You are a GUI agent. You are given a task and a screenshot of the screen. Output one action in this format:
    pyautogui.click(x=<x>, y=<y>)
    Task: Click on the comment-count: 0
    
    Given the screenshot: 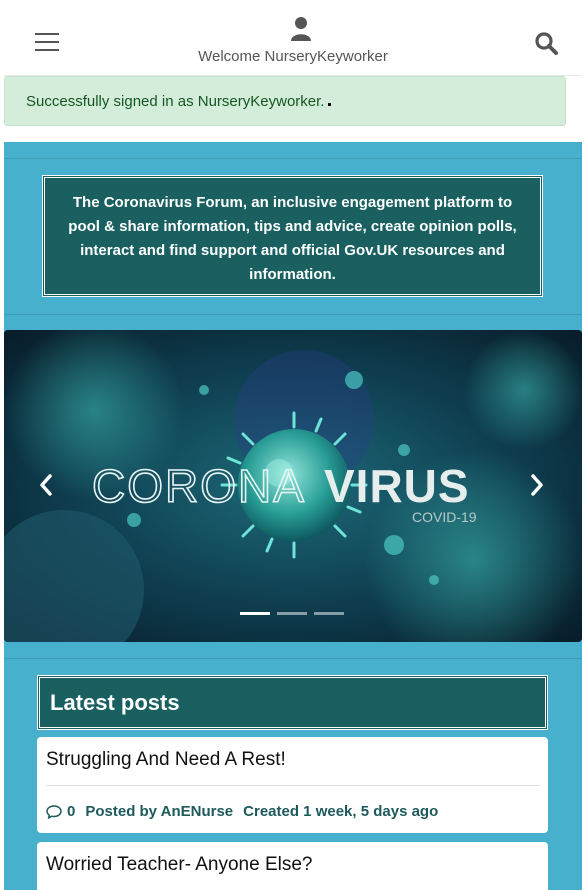 What is the action you would take?
    pyautogui.click(x=71, y=811)
    